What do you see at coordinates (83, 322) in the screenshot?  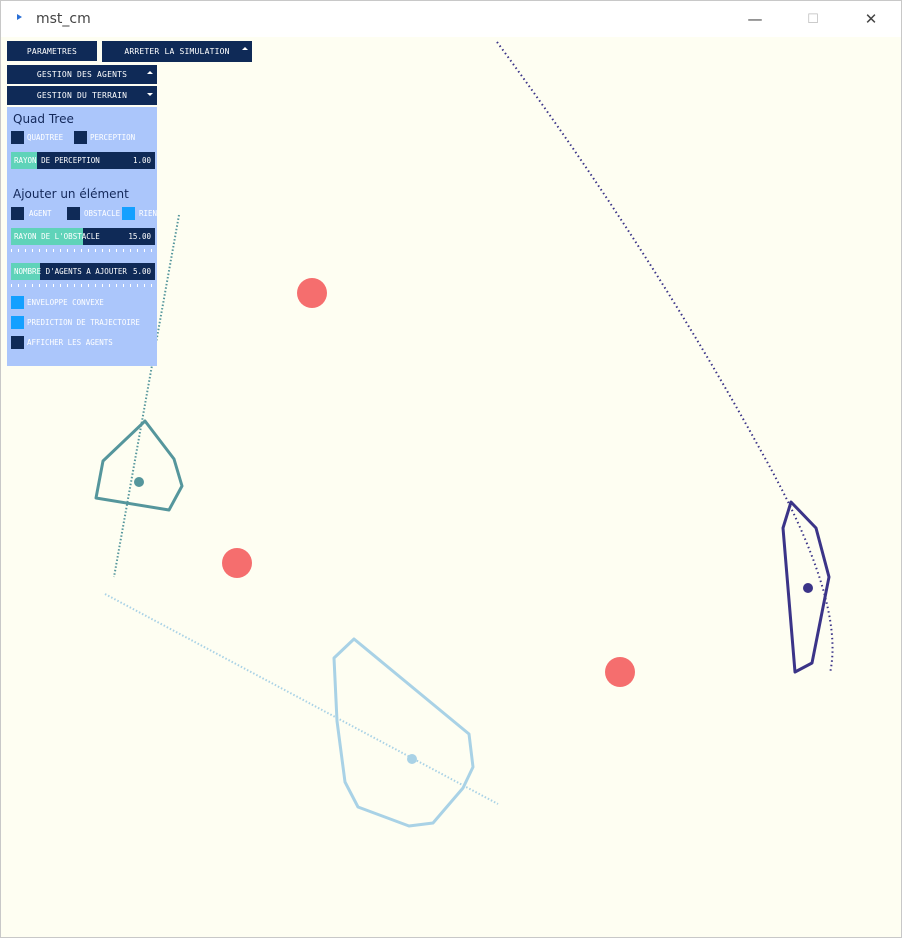 I see `trajectory-prediction-label: PREDICTION DE TRAJECTOIRE` at bounding box center [83, 322].